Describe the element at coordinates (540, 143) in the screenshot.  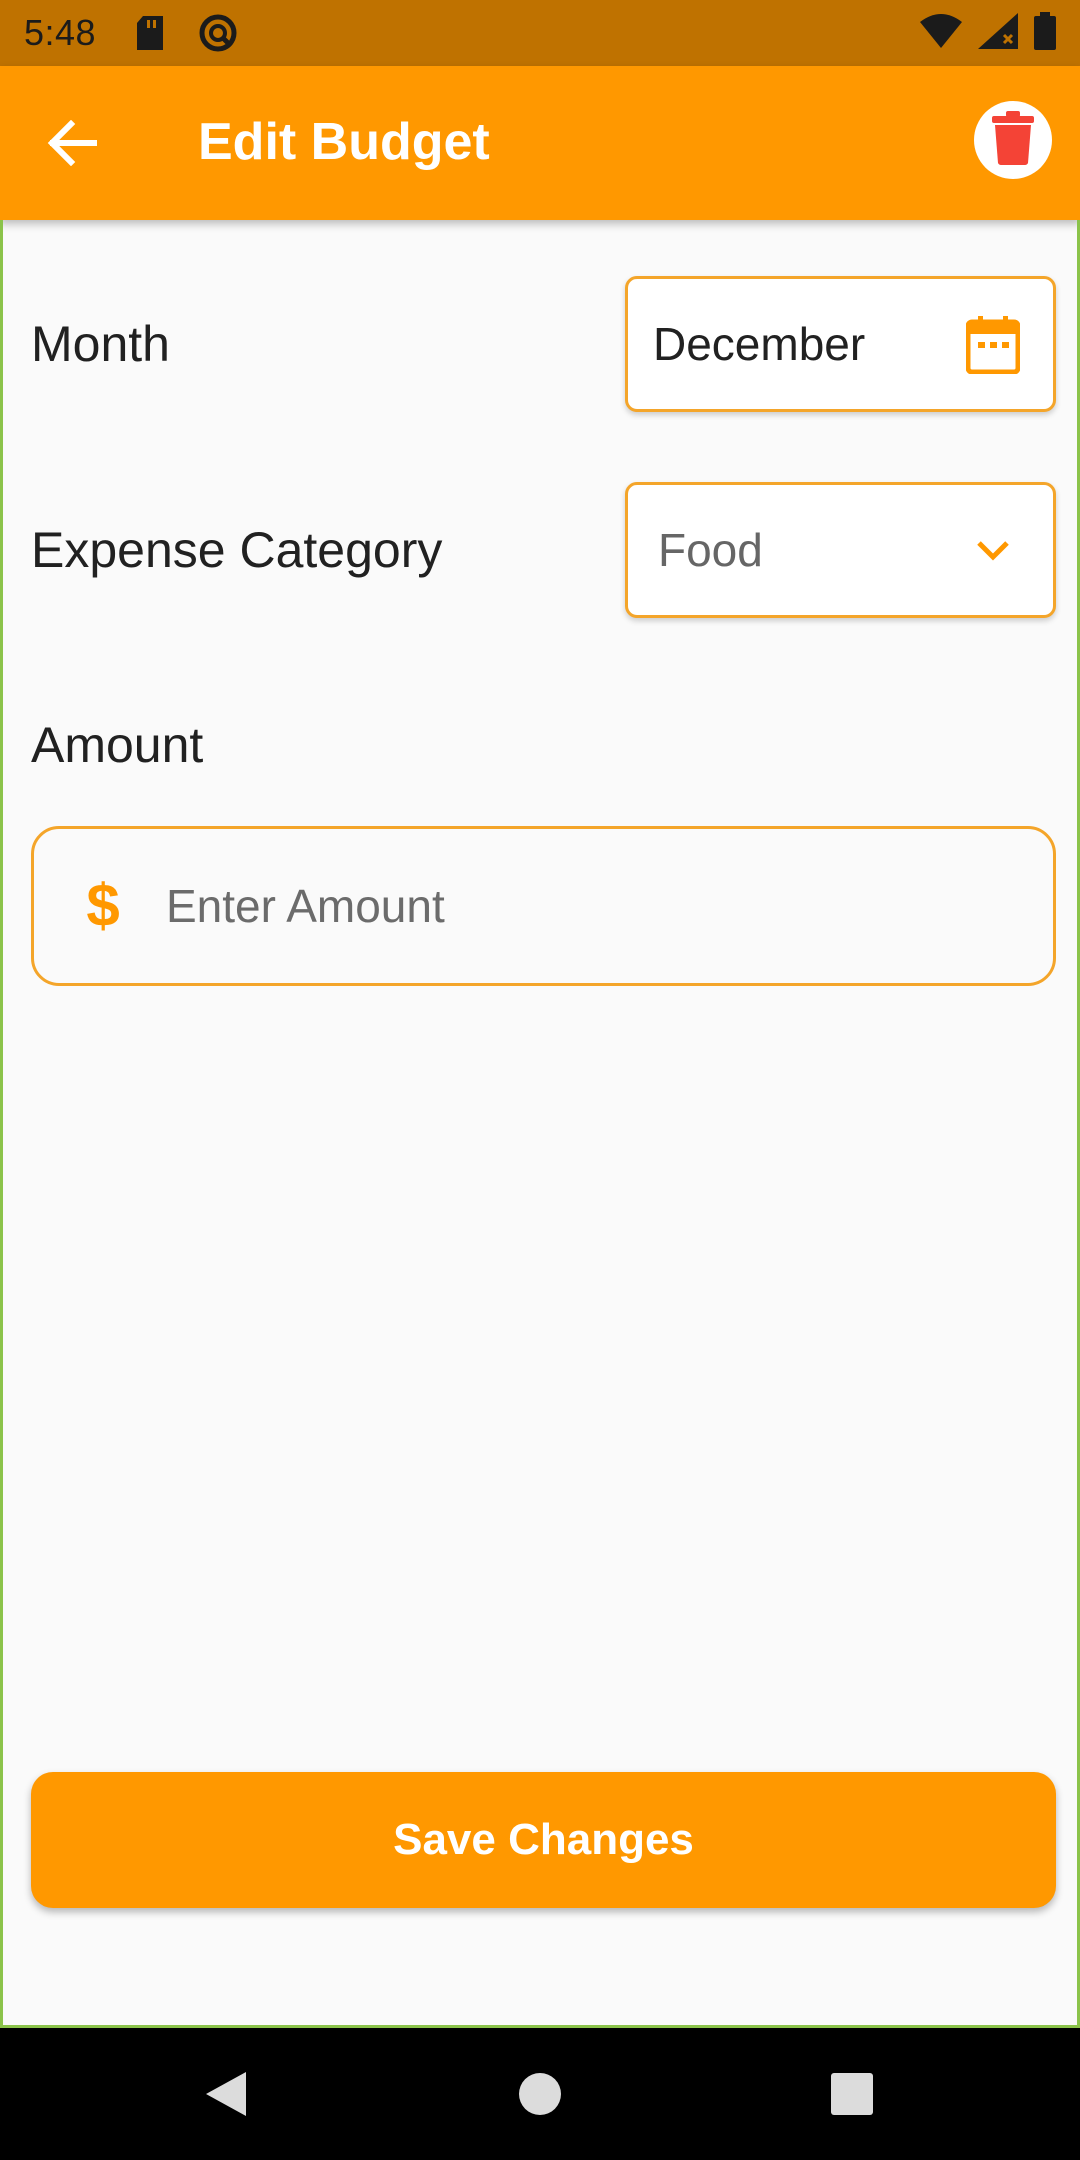
I see `app-bar: Edit Budget` at that location.